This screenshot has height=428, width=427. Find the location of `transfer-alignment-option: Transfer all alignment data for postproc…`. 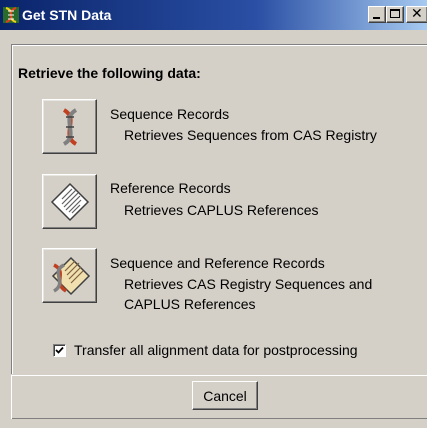

transfer-alignment-option: Transfer all alignment data for postproc… is located at coordinates (205, 350).